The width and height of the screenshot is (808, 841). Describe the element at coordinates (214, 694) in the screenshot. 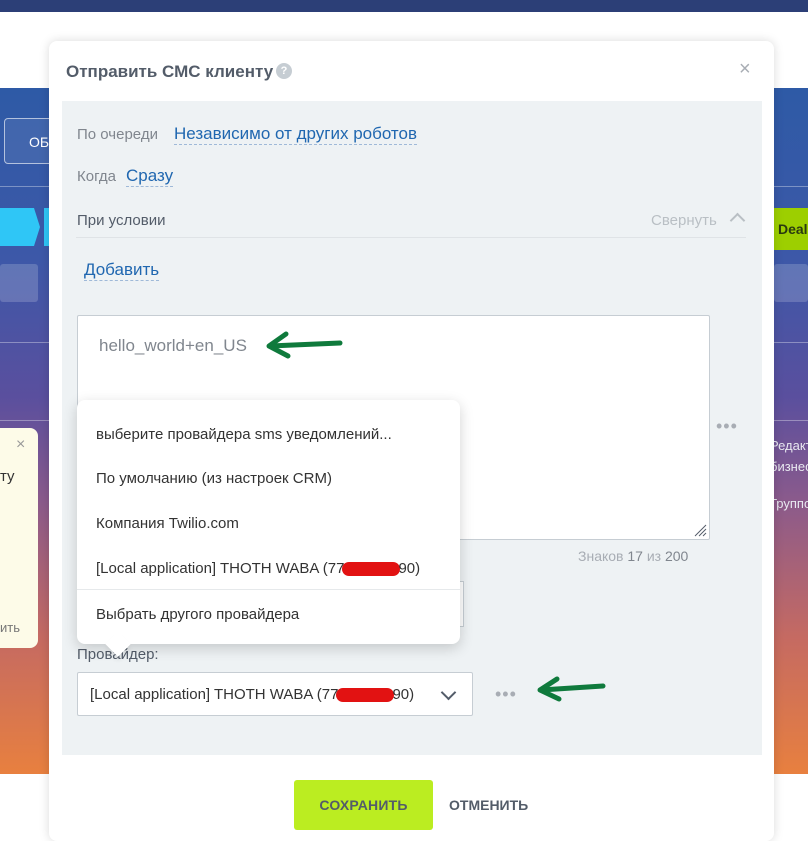

I see `provider-value-start: [Local application] THOTH WABA (77` at that location.